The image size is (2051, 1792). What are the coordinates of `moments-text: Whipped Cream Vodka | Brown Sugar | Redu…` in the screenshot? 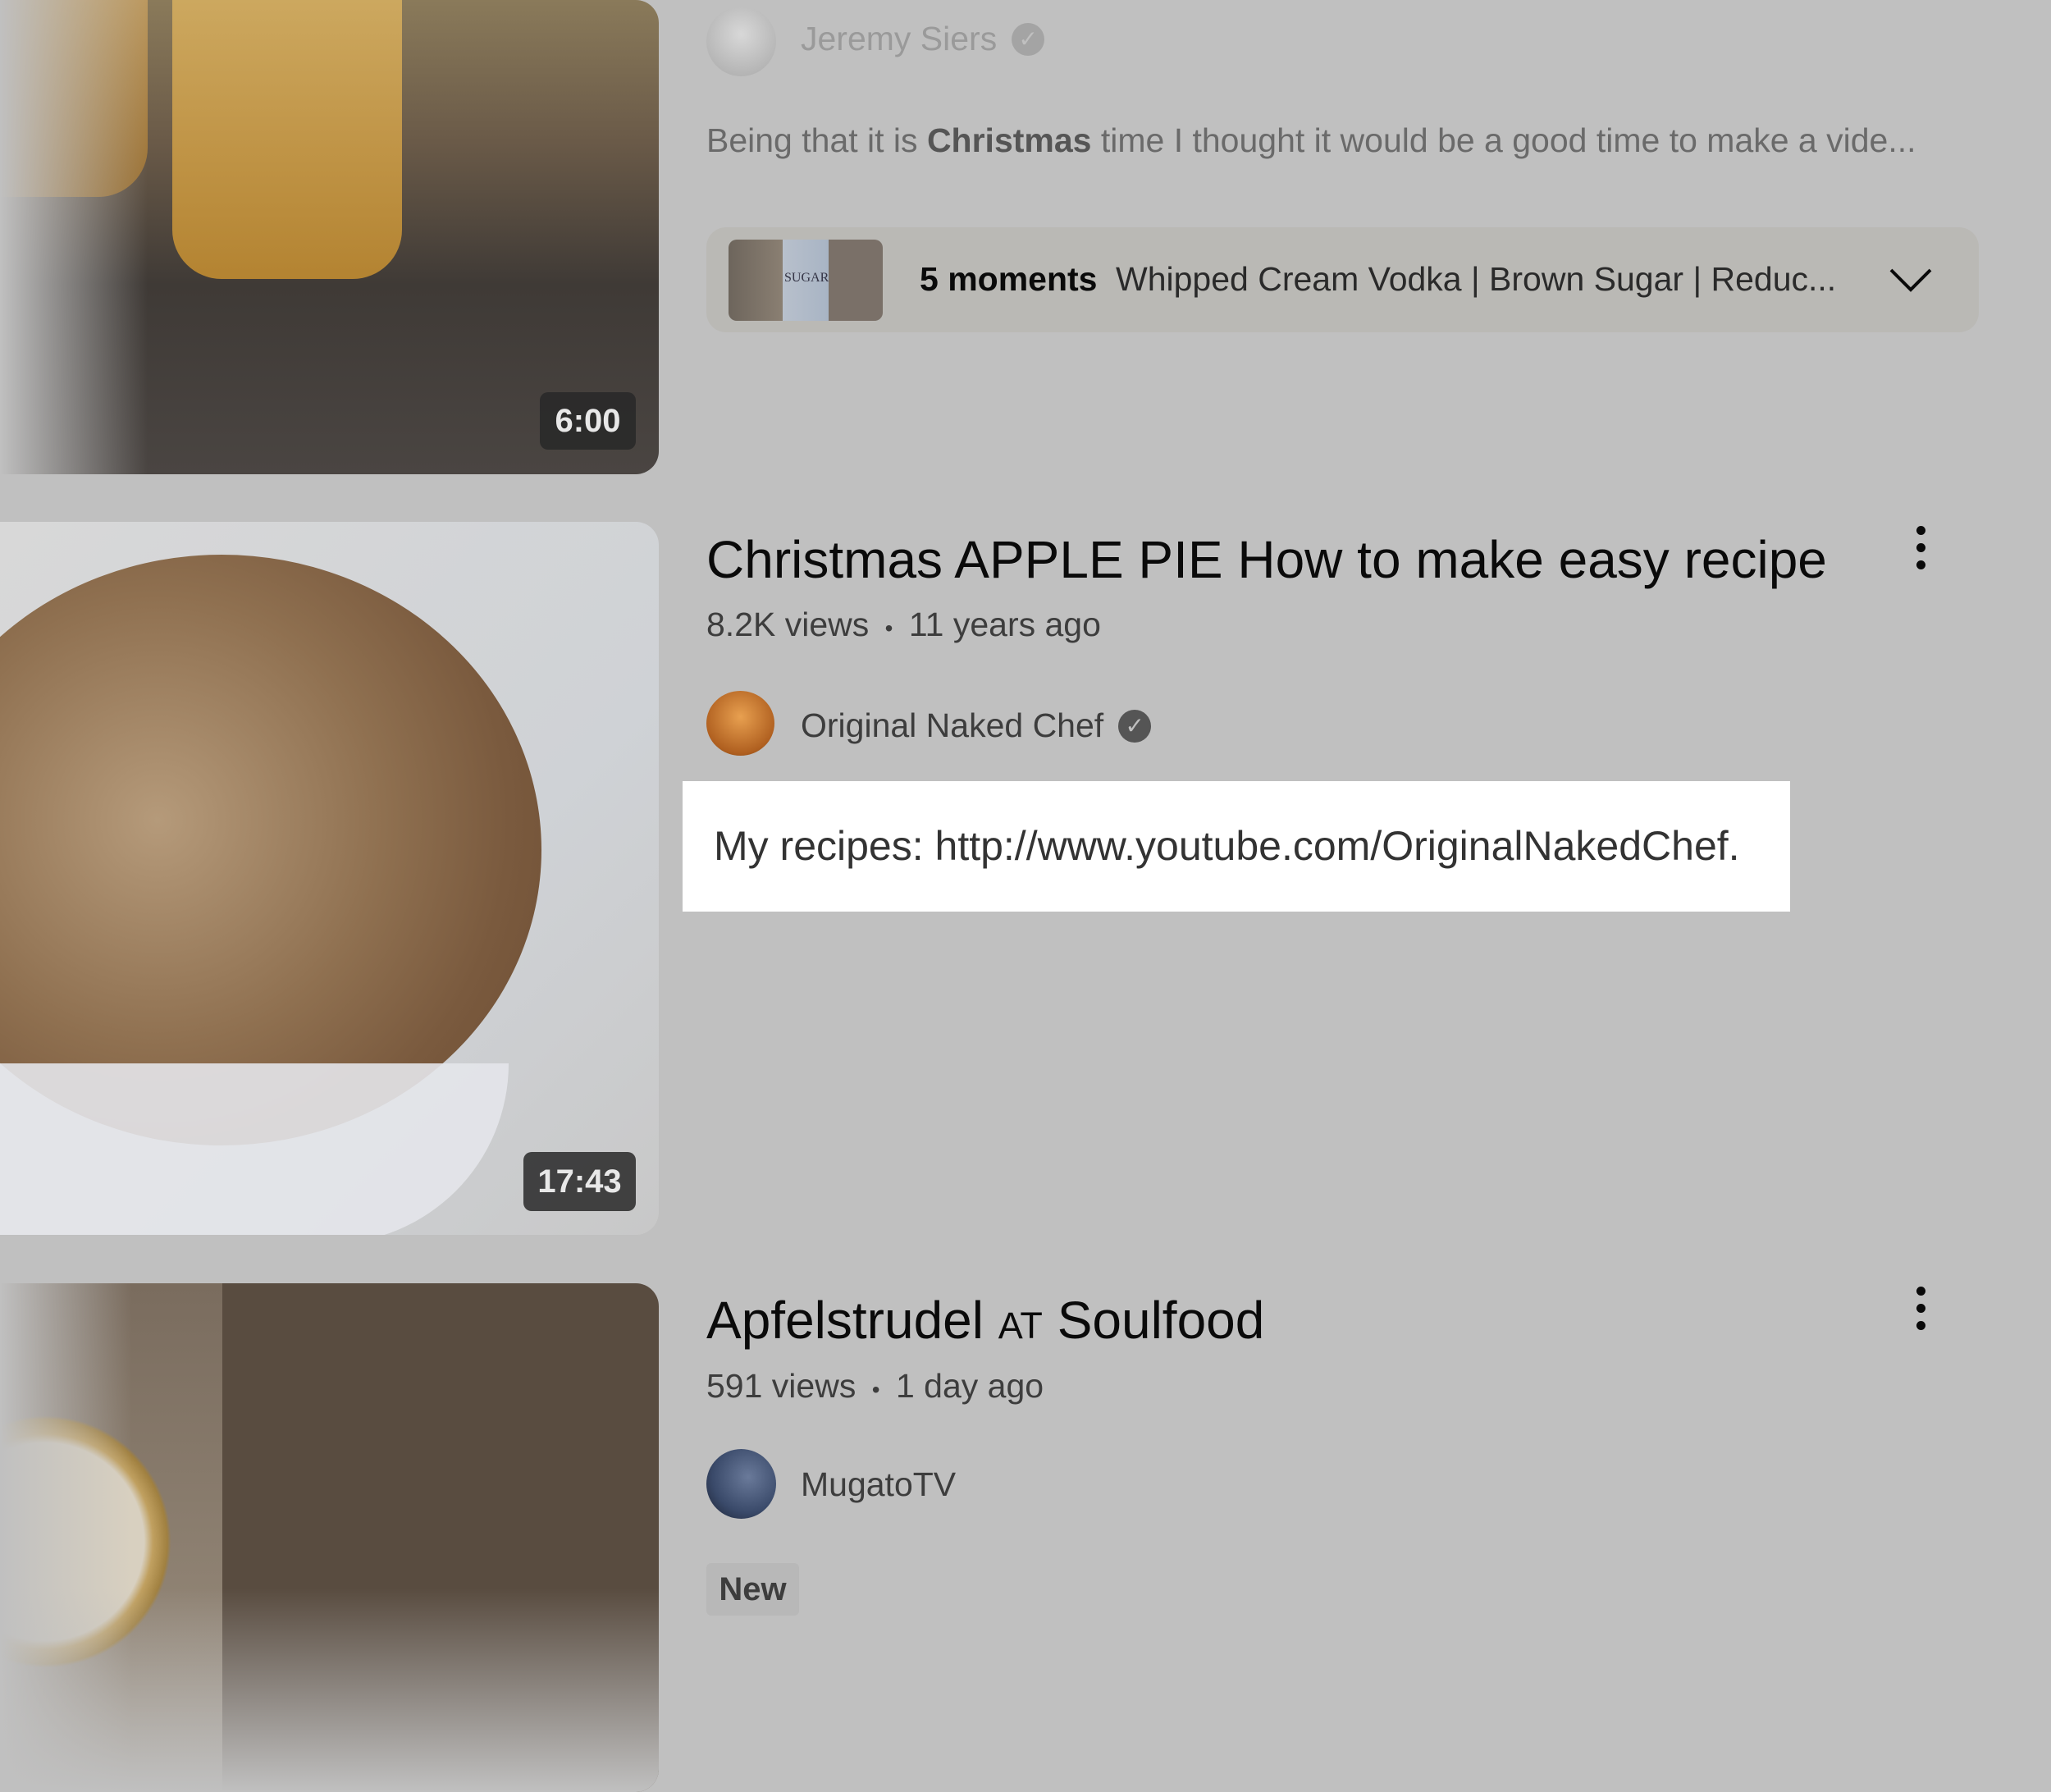 It's located at (1476, 279).